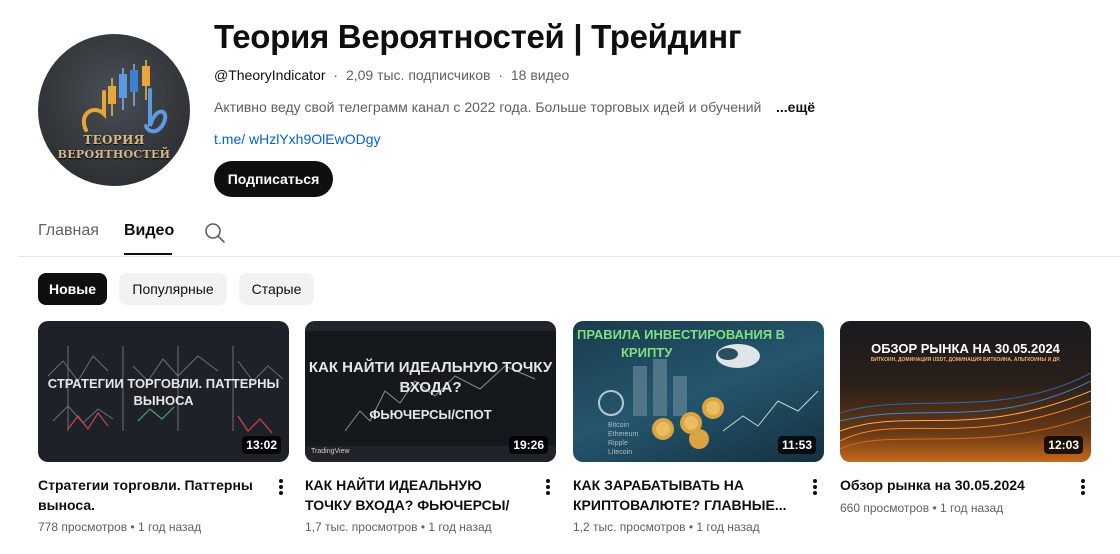  I want to click on coin-label: Litecoin, so click(620, 452).